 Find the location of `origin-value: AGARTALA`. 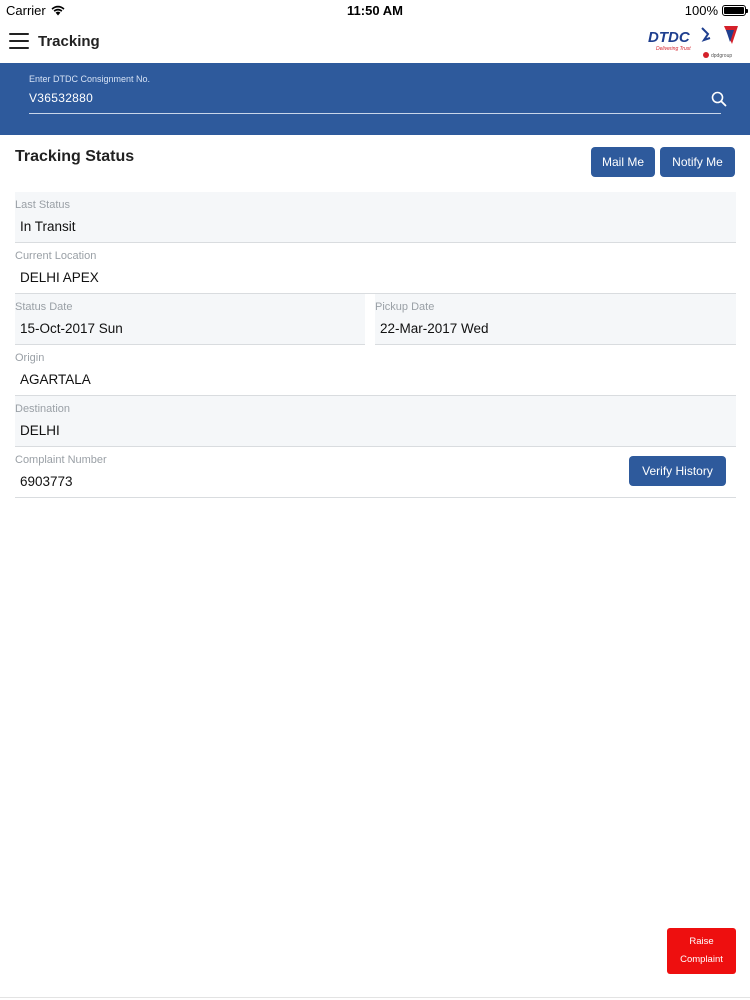

origin-value: AGARTALA is located at coordinates (55, 379).